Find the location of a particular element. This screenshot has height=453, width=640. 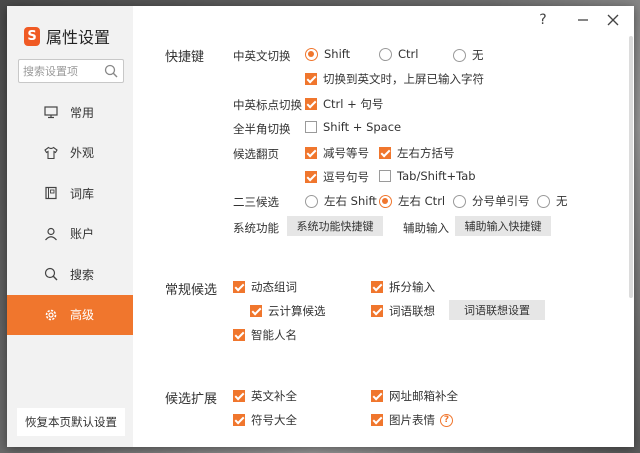

checkbox-punct-switch: Ctrl + 句号 is located at coordinates (344, 104).